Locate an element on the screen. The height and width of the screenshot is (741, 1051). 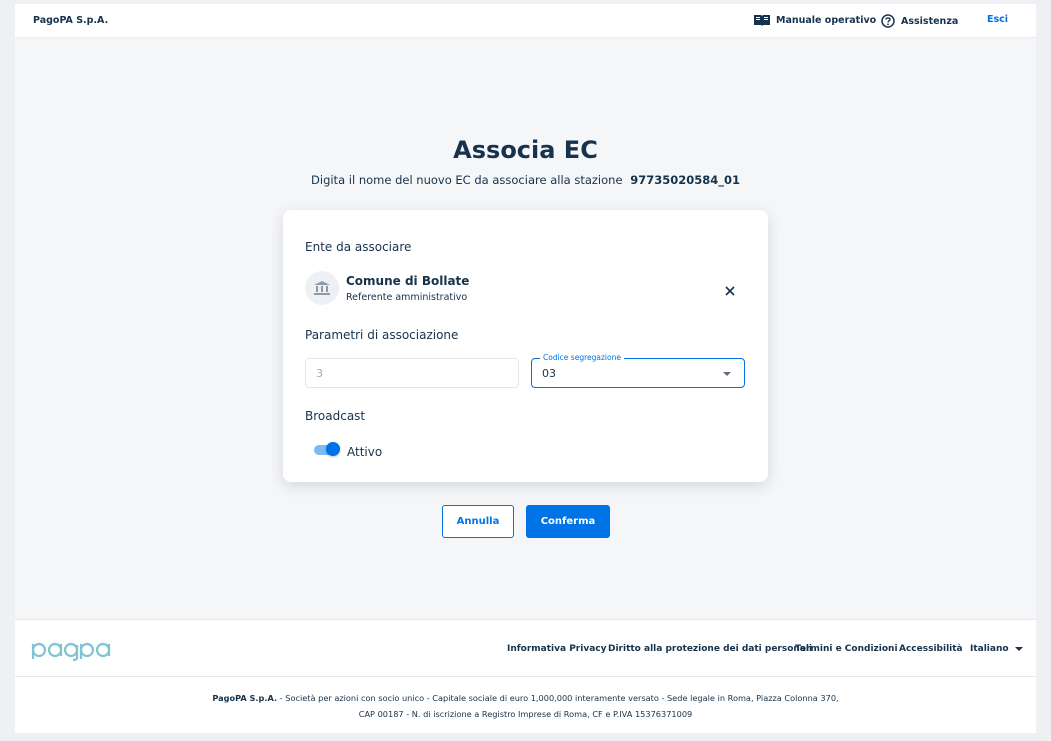
footer-link-privacy: Informativa Privacy is located at coordinates (556, 649).